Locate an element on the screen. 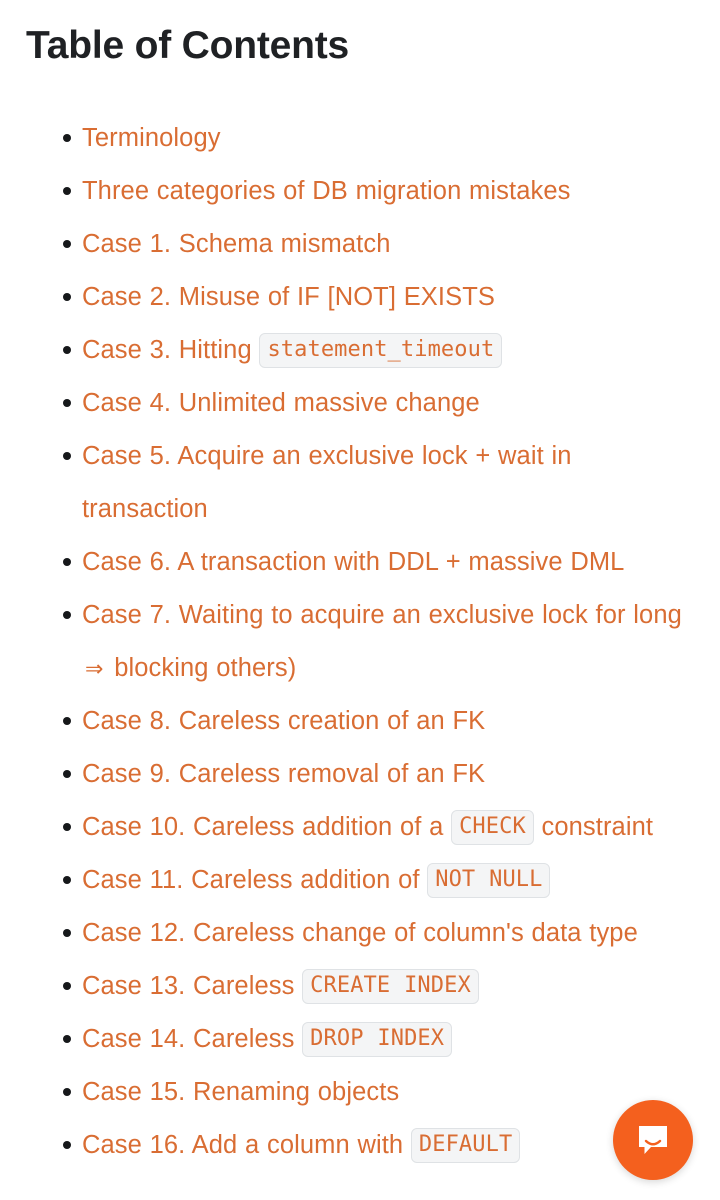  toc-link: Case 9. Careless removal of an FK is located at coordinates (388, 774).